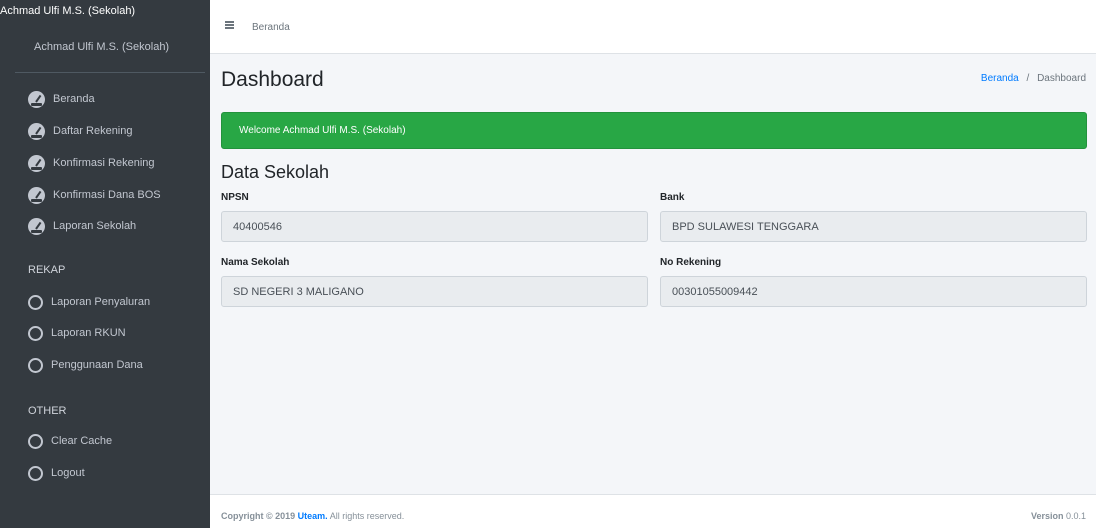  Describe the element at coordinates (88, 333) in the screenshot. I see `sidebar-item-label: Laporan RKUN` at that location.